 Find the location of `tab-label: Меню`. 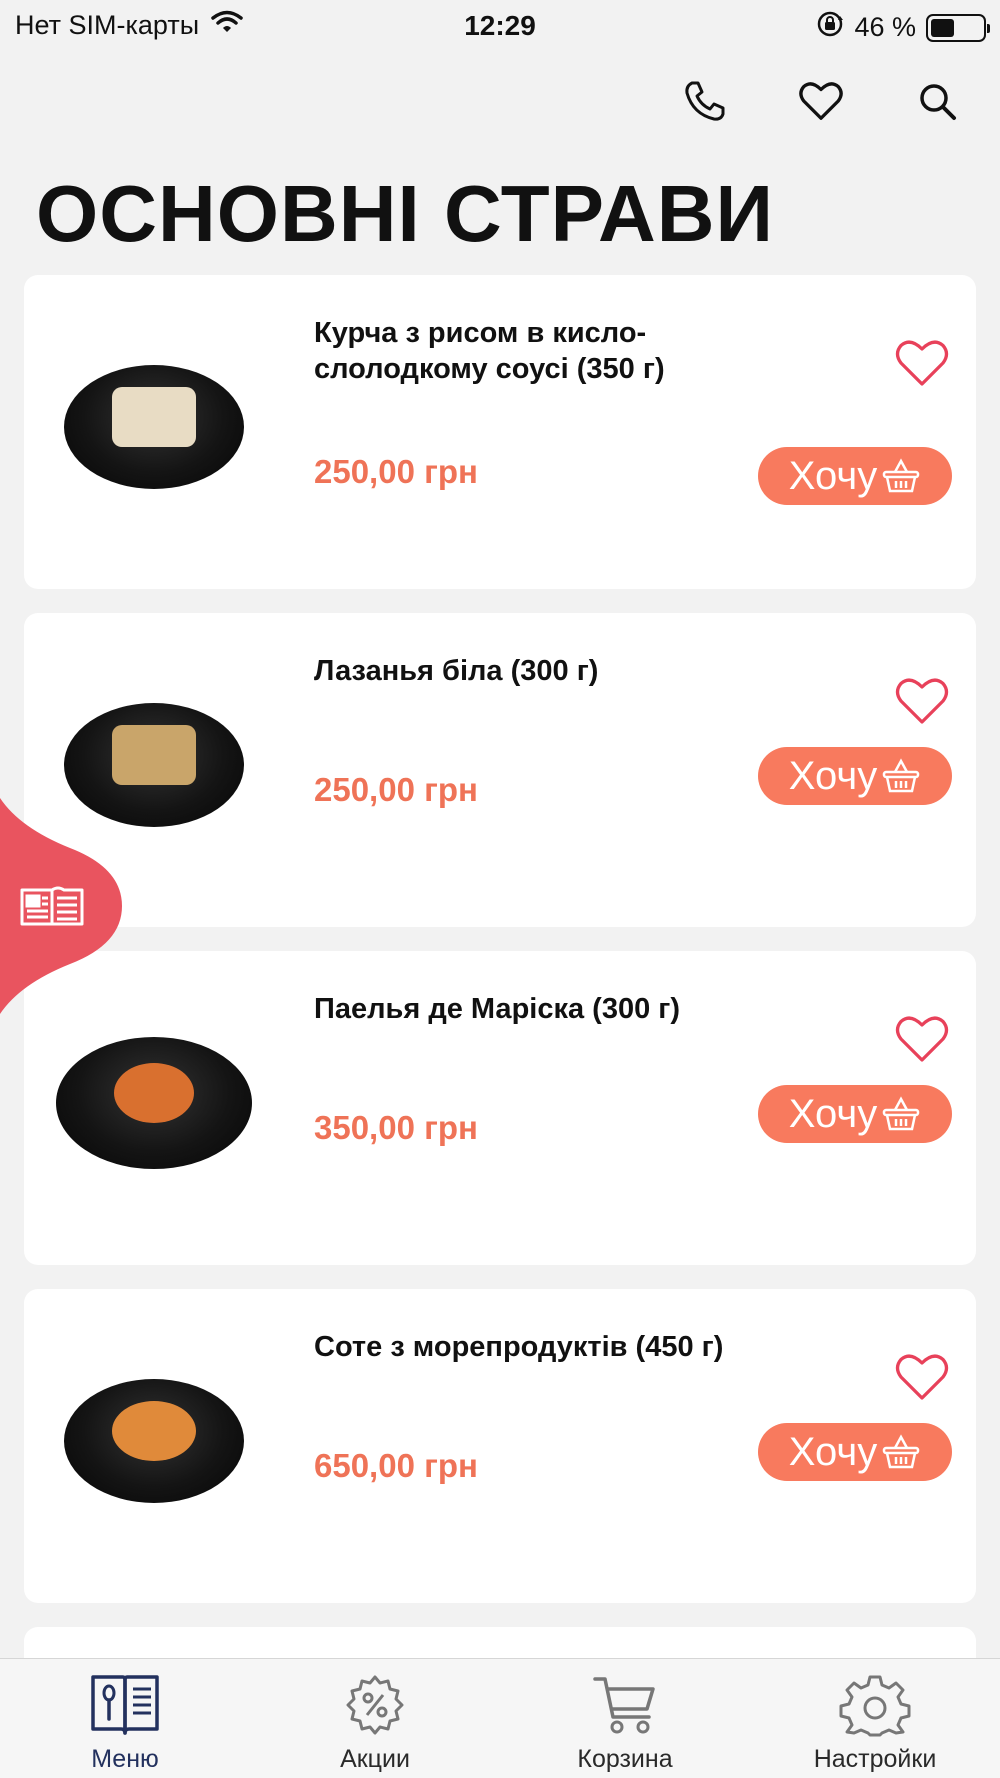

tab-label: Меню is located at coordinates (125, 1759).